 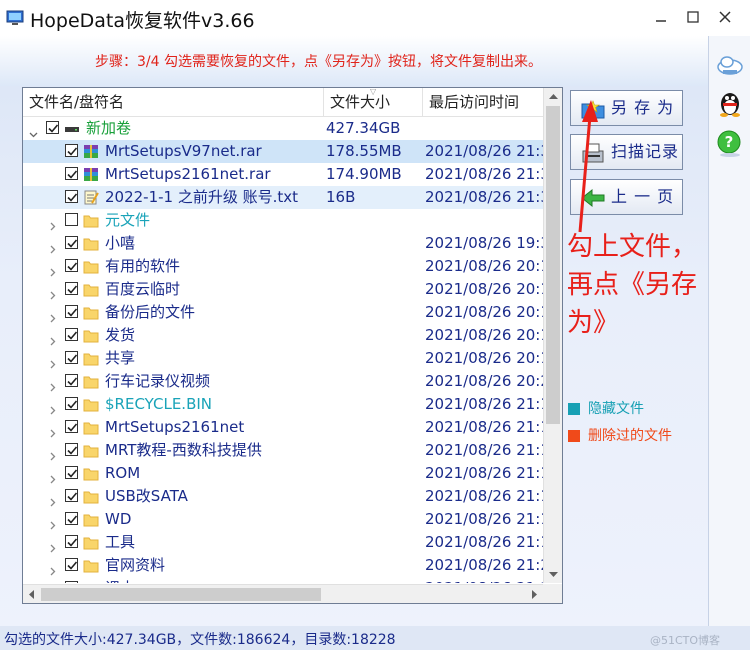 I want to click on column-header-name: 文件名/盘符名, so click(x=173, y=102).